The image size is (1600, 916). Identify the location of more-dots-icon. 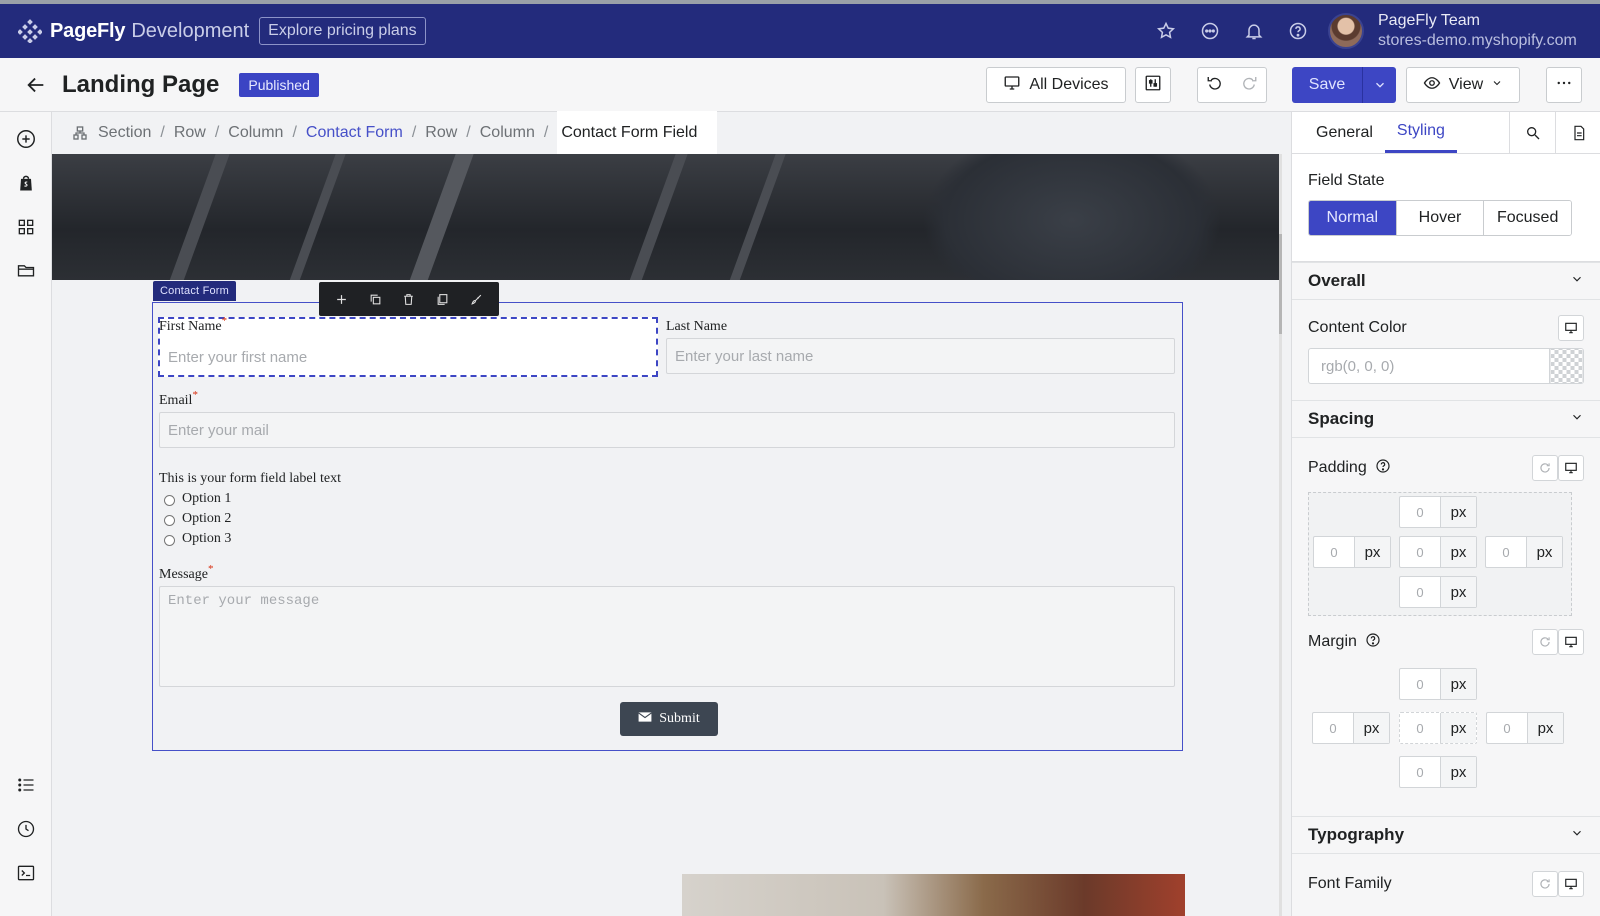
(1564, 85).